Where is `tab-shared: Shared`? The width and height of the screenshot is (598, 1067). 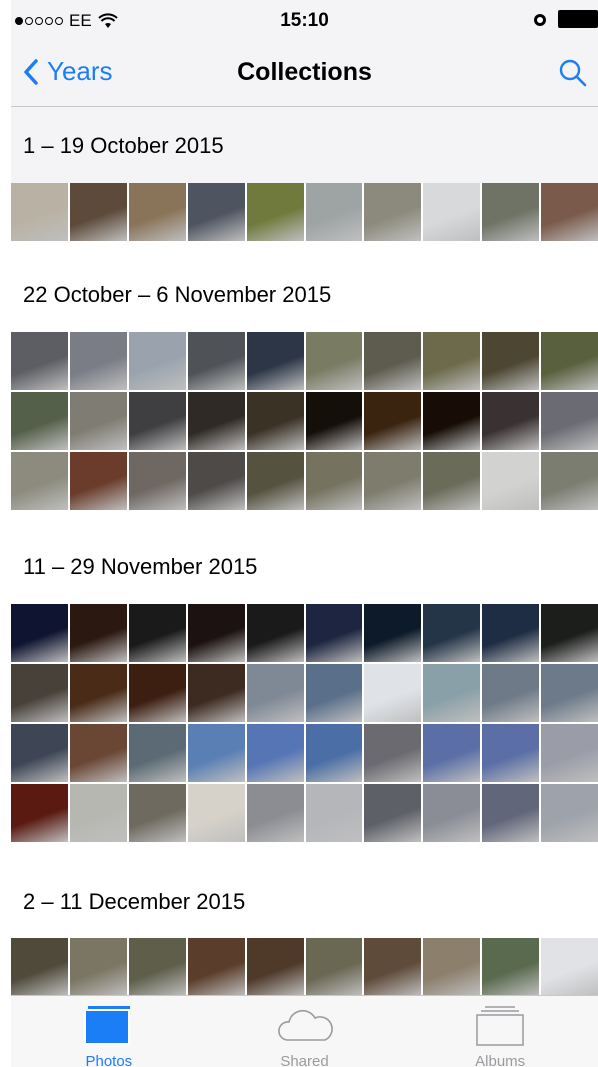
tab-shared: Shared is located at coordinates (305, 1031).